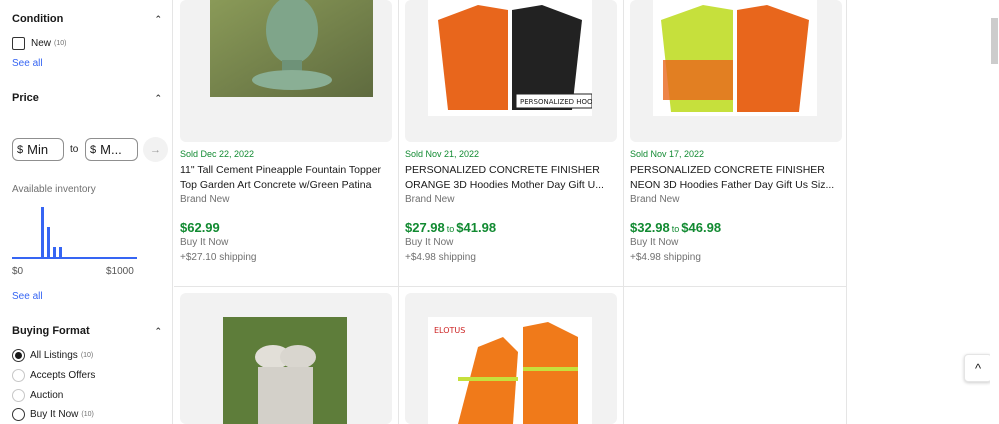 This screenshot has width=999, height=424. What do you see at coordinates (18, 43) in the screenshot?
I see `checkbox-box` at bounding box center [18, 43].